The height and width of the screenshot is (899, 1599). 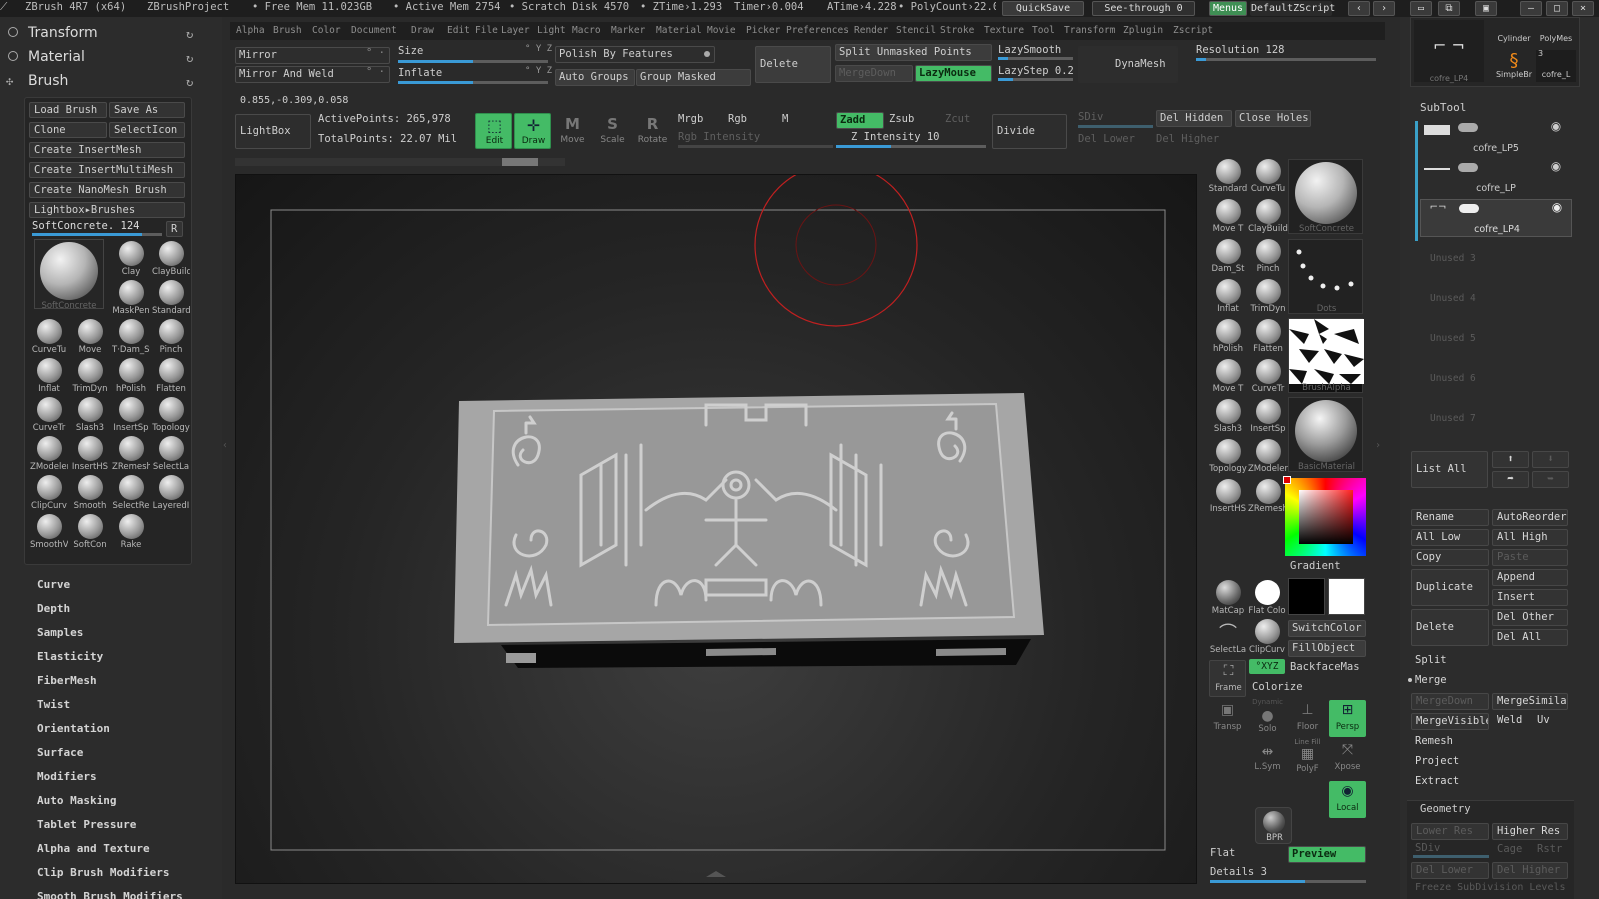 I want to click on quicksave-button: QuickSave, so click(x=1043, y=8).